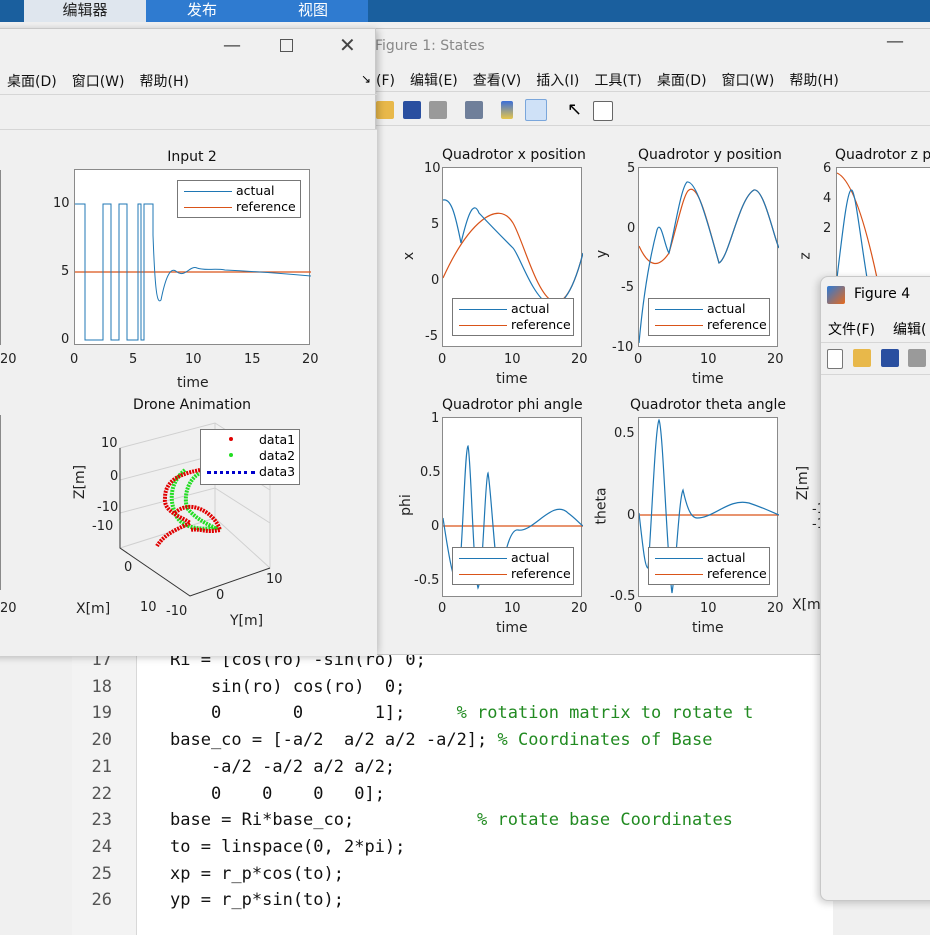 The image size is (930, 935). Describe the element at coordinates (202, 11) in the screenshot. I see `tab-publish: 发布` at that location.